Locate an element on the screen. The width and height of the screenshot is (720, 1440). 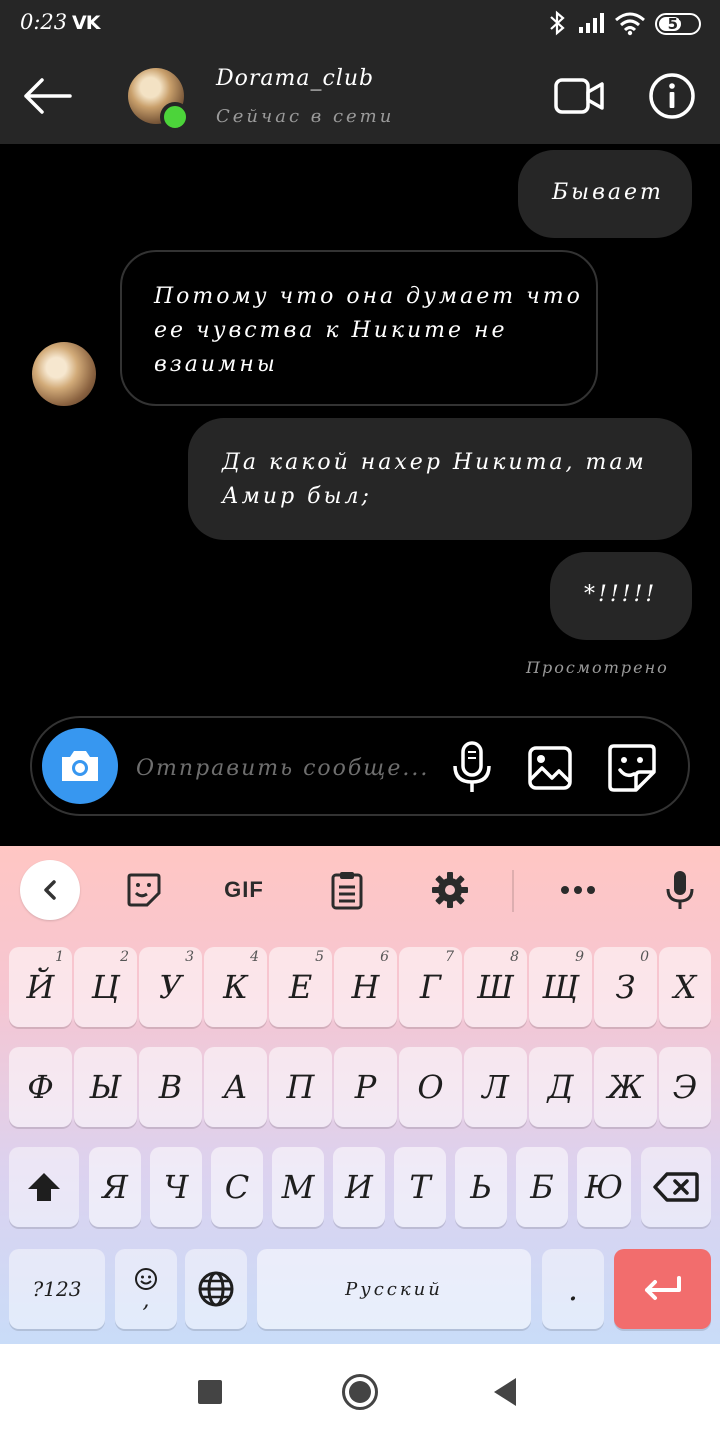
key: Б is located at coordinates (542, 1187).